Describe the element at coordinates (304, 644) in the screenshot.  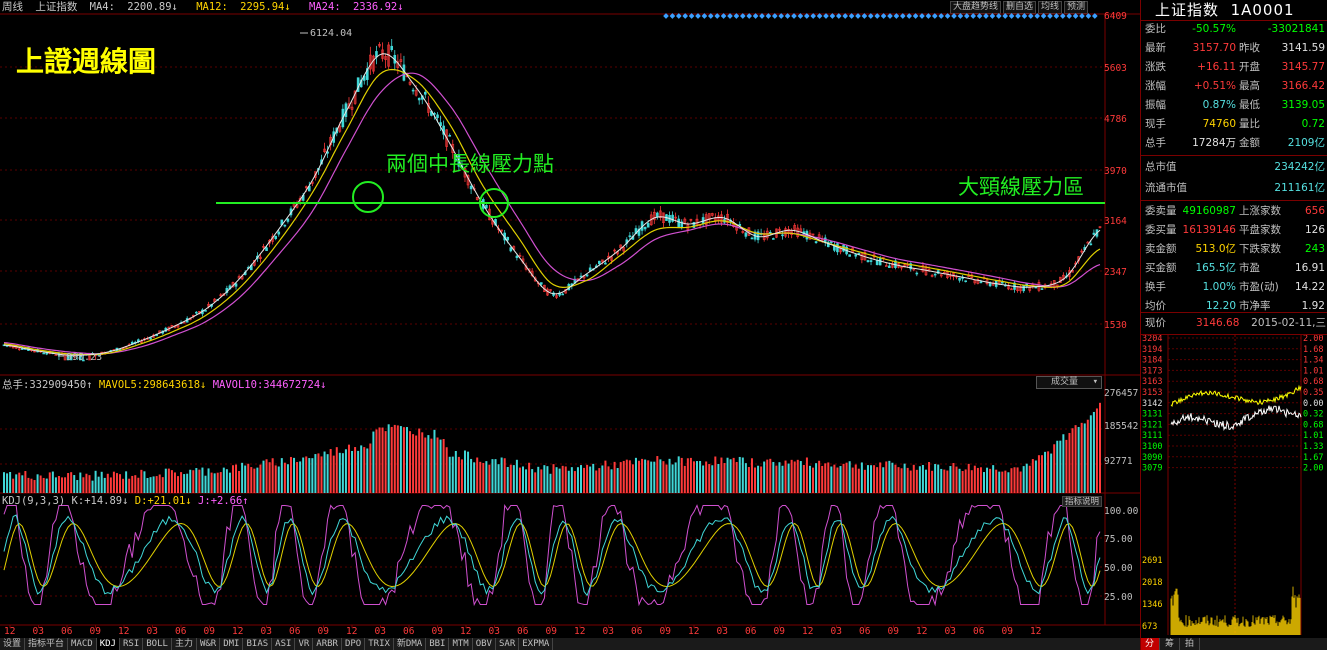
I see `indicator-tab: VR` at that location.